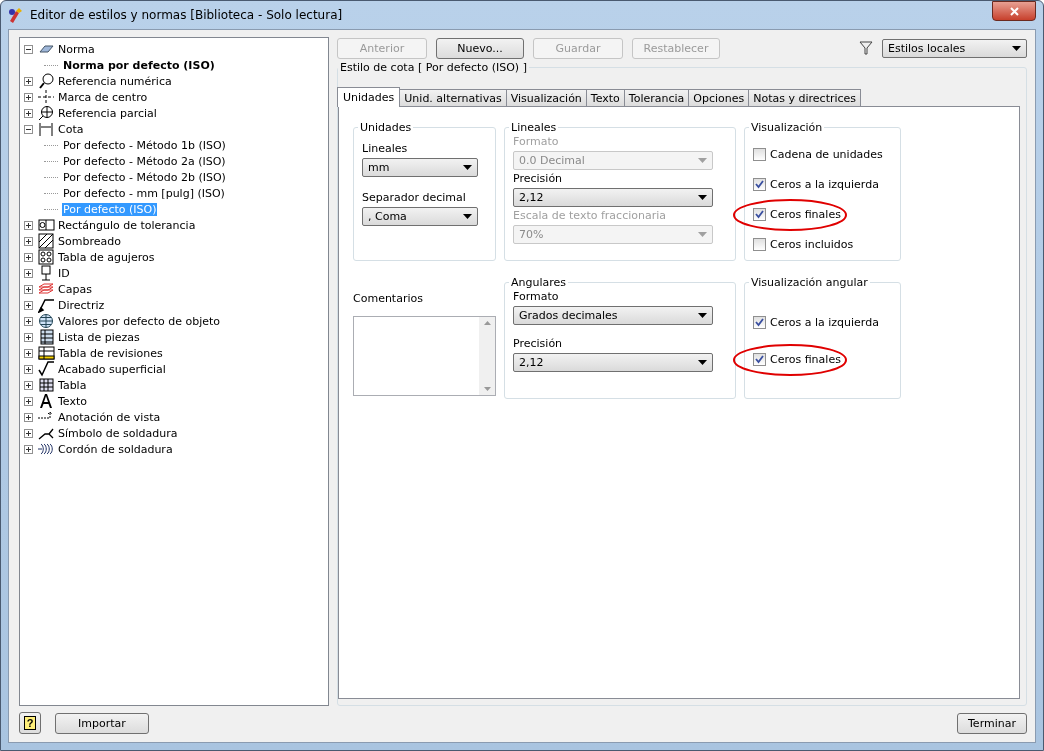  I want to click on tree-item: Texto, so click(72, 401).